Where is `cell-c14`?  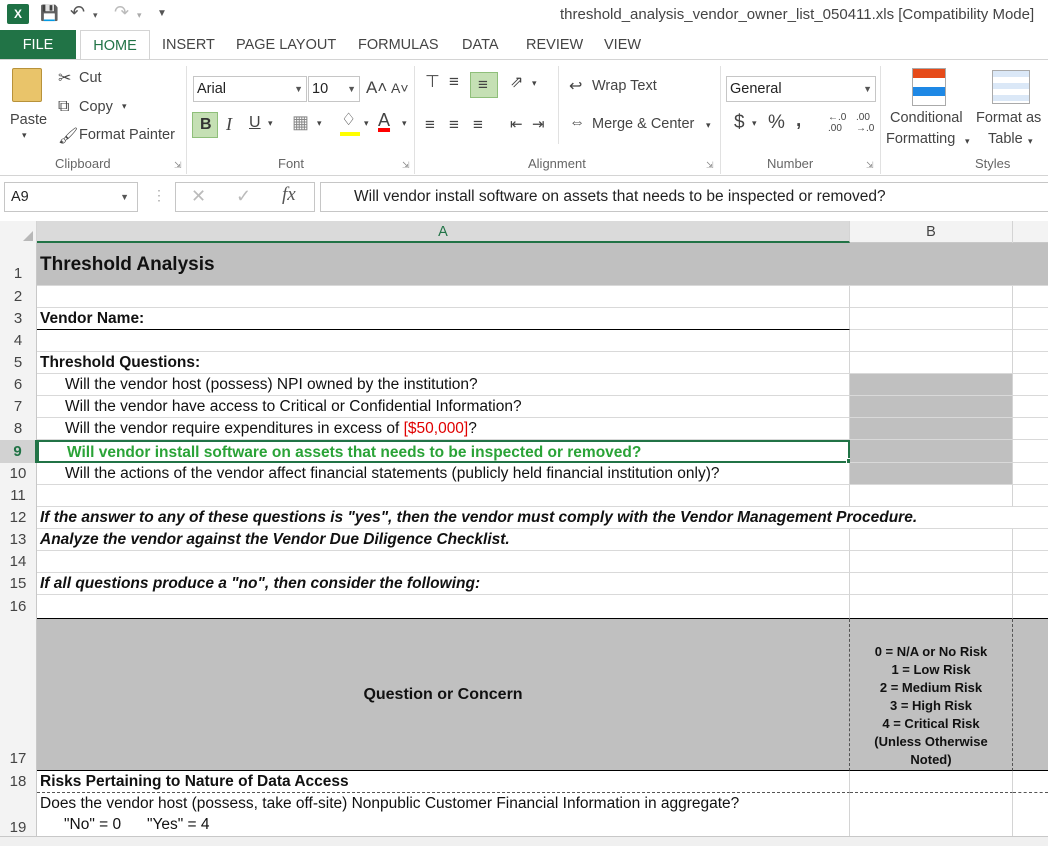
cell-c14 is located at coordinates (1030, 562).